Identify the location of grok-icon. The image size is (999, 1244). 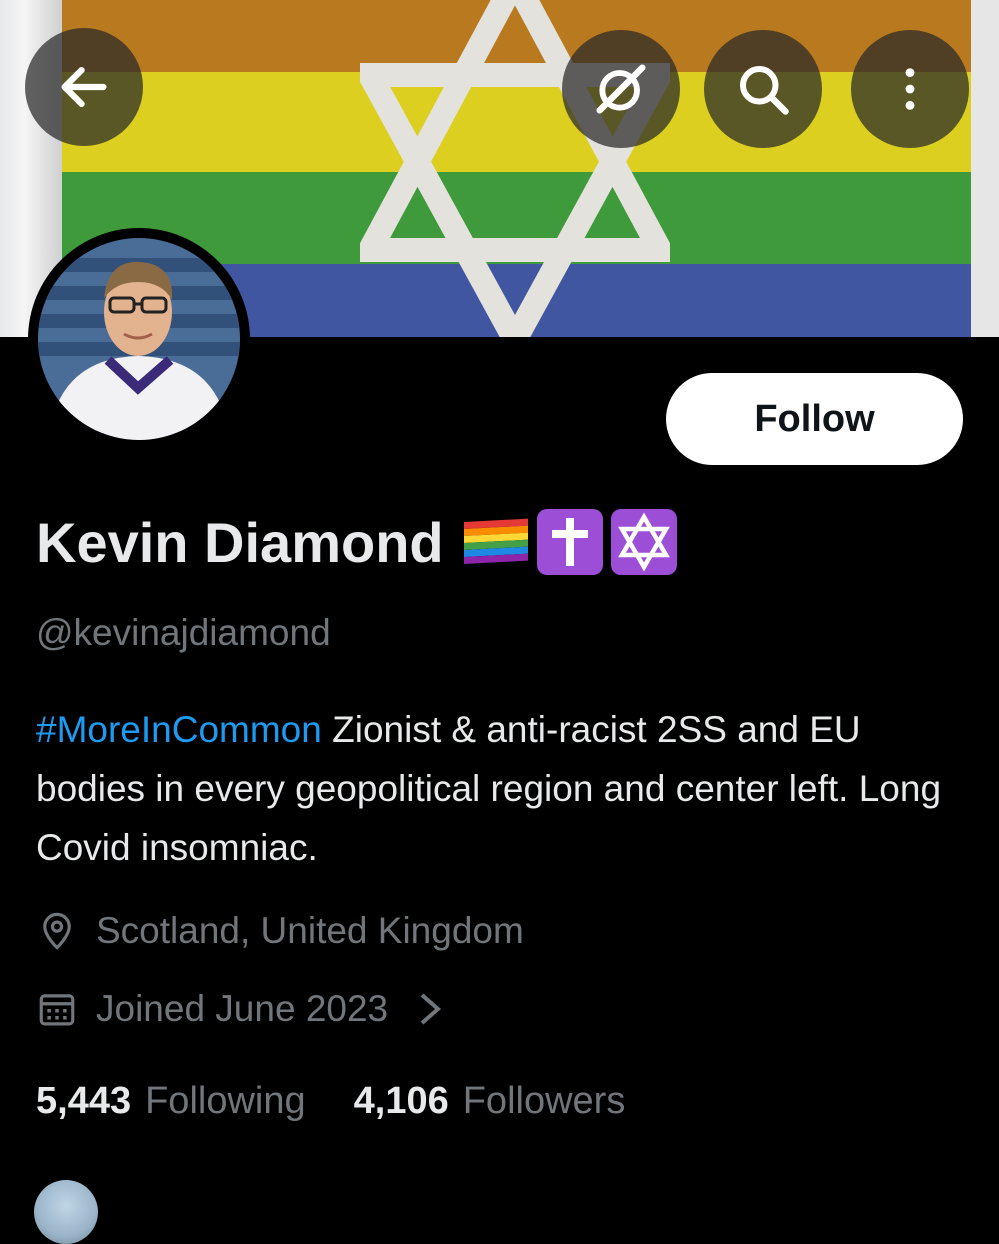
(621, 89).